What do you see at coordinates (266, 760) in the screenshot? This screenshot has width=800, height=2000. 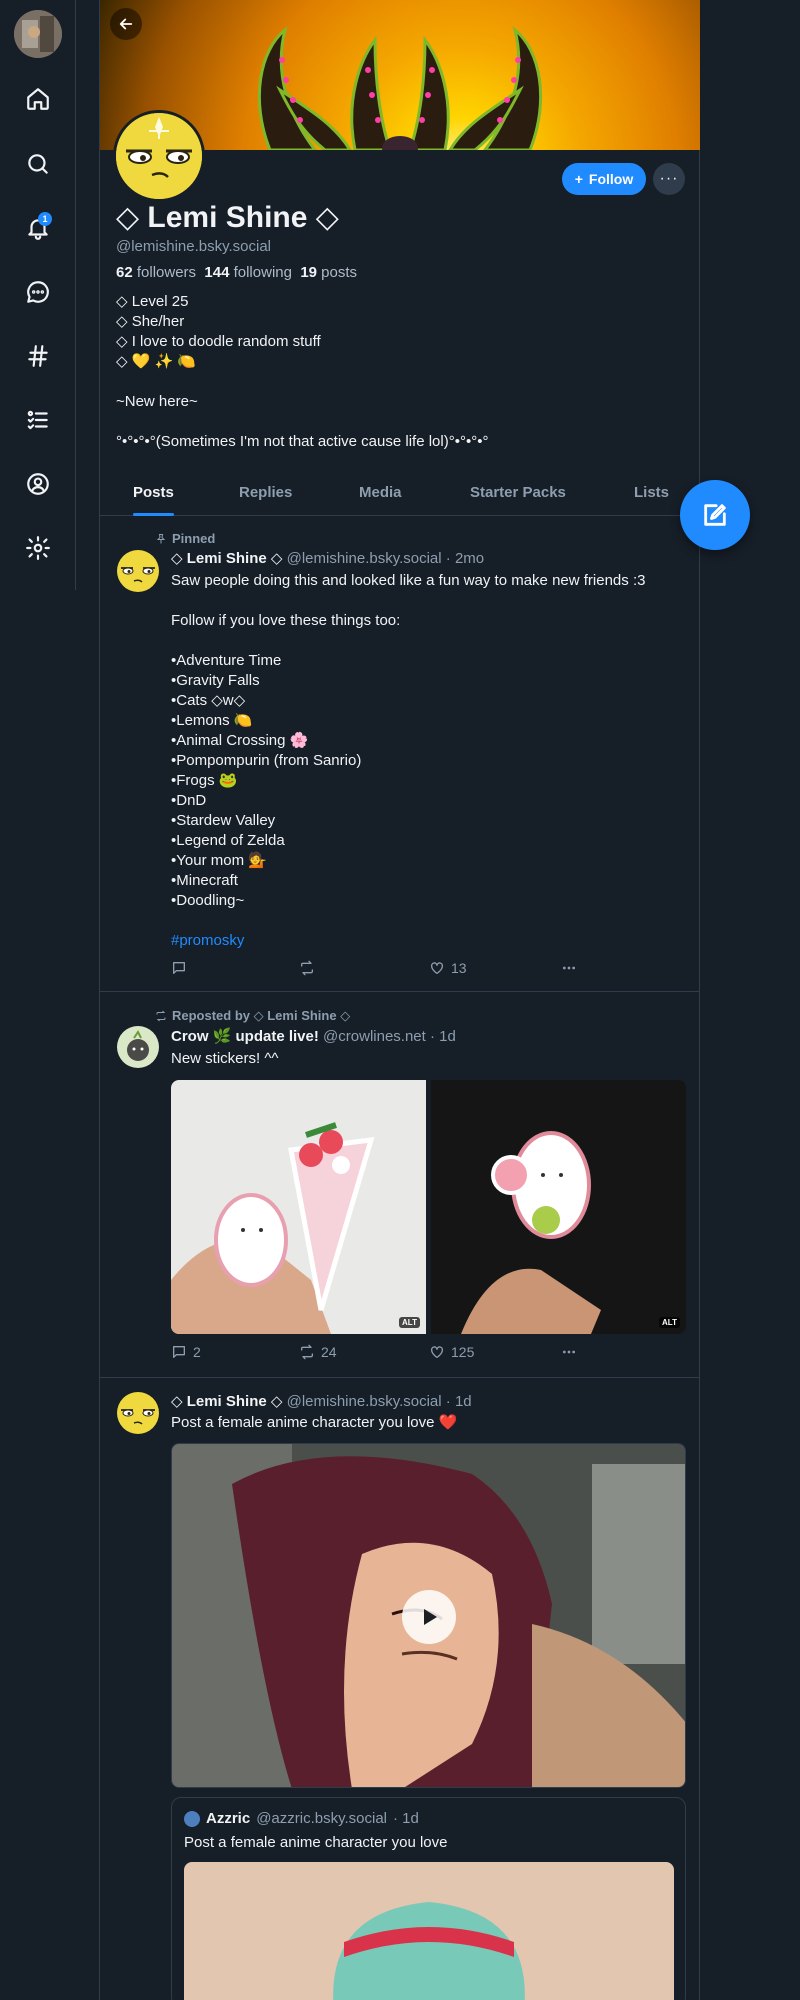 I see `post-line: •Pompompurin (from Sanrio)` at bounding box center [266, 760].